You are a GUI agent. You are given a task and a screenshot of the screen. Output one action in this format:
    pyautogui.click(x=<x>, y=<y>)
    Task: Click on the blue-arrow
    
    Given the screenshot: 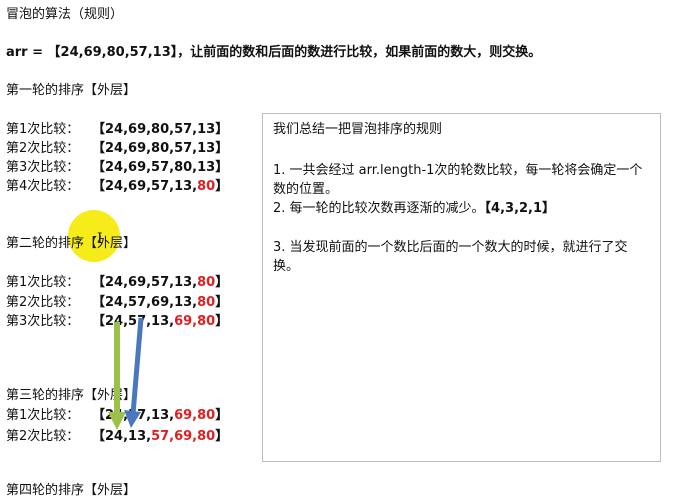 What is the action you would take?
    pyautogui.click(x=134, y=372)
    